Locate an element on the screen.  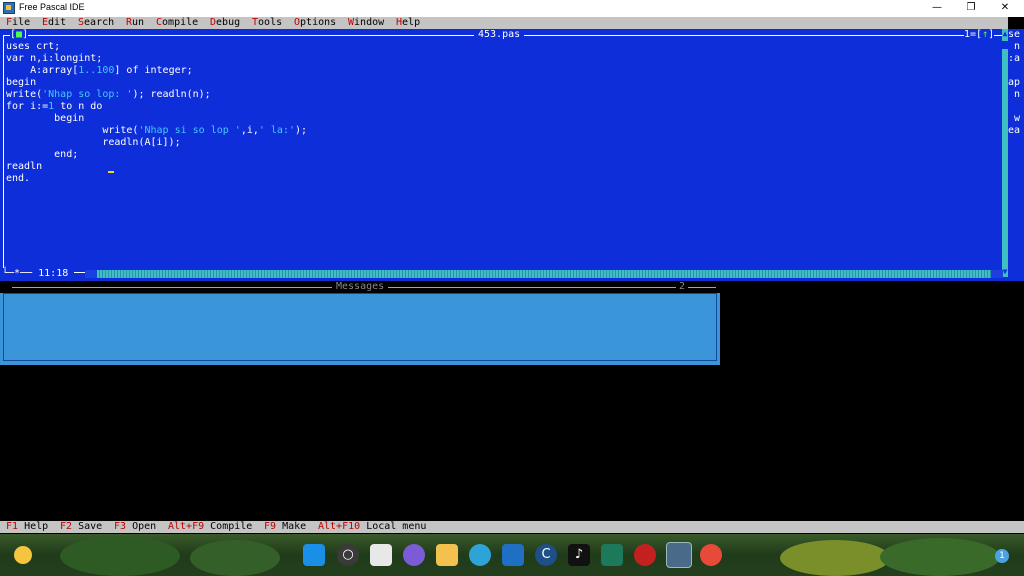
editor-window-number: 1=[↑] is located at coordinates (979, 35).